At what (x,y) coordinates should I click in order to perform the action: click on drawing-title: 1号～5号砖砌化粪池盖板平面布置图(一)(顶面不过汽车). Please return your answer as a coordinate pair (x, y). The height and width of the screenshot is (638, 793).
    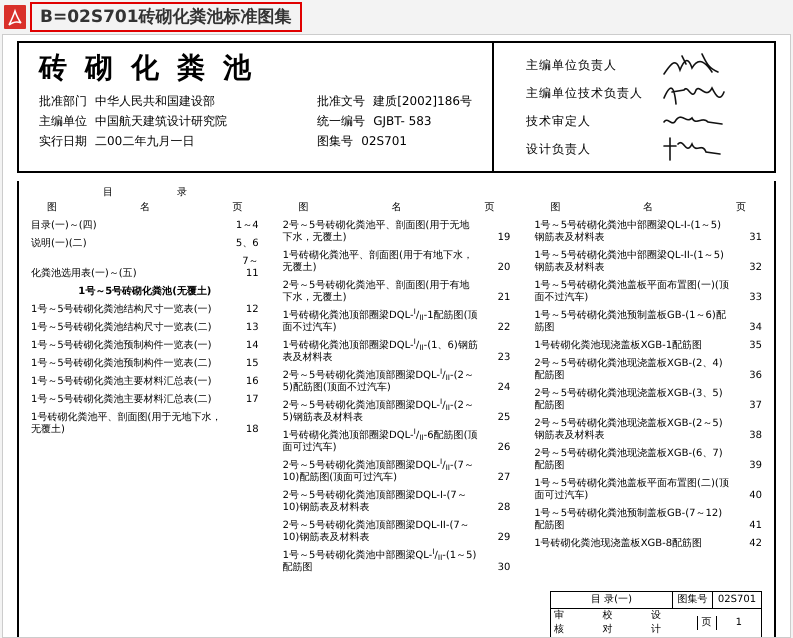
    Looking at the image, I should click on (632, 292).